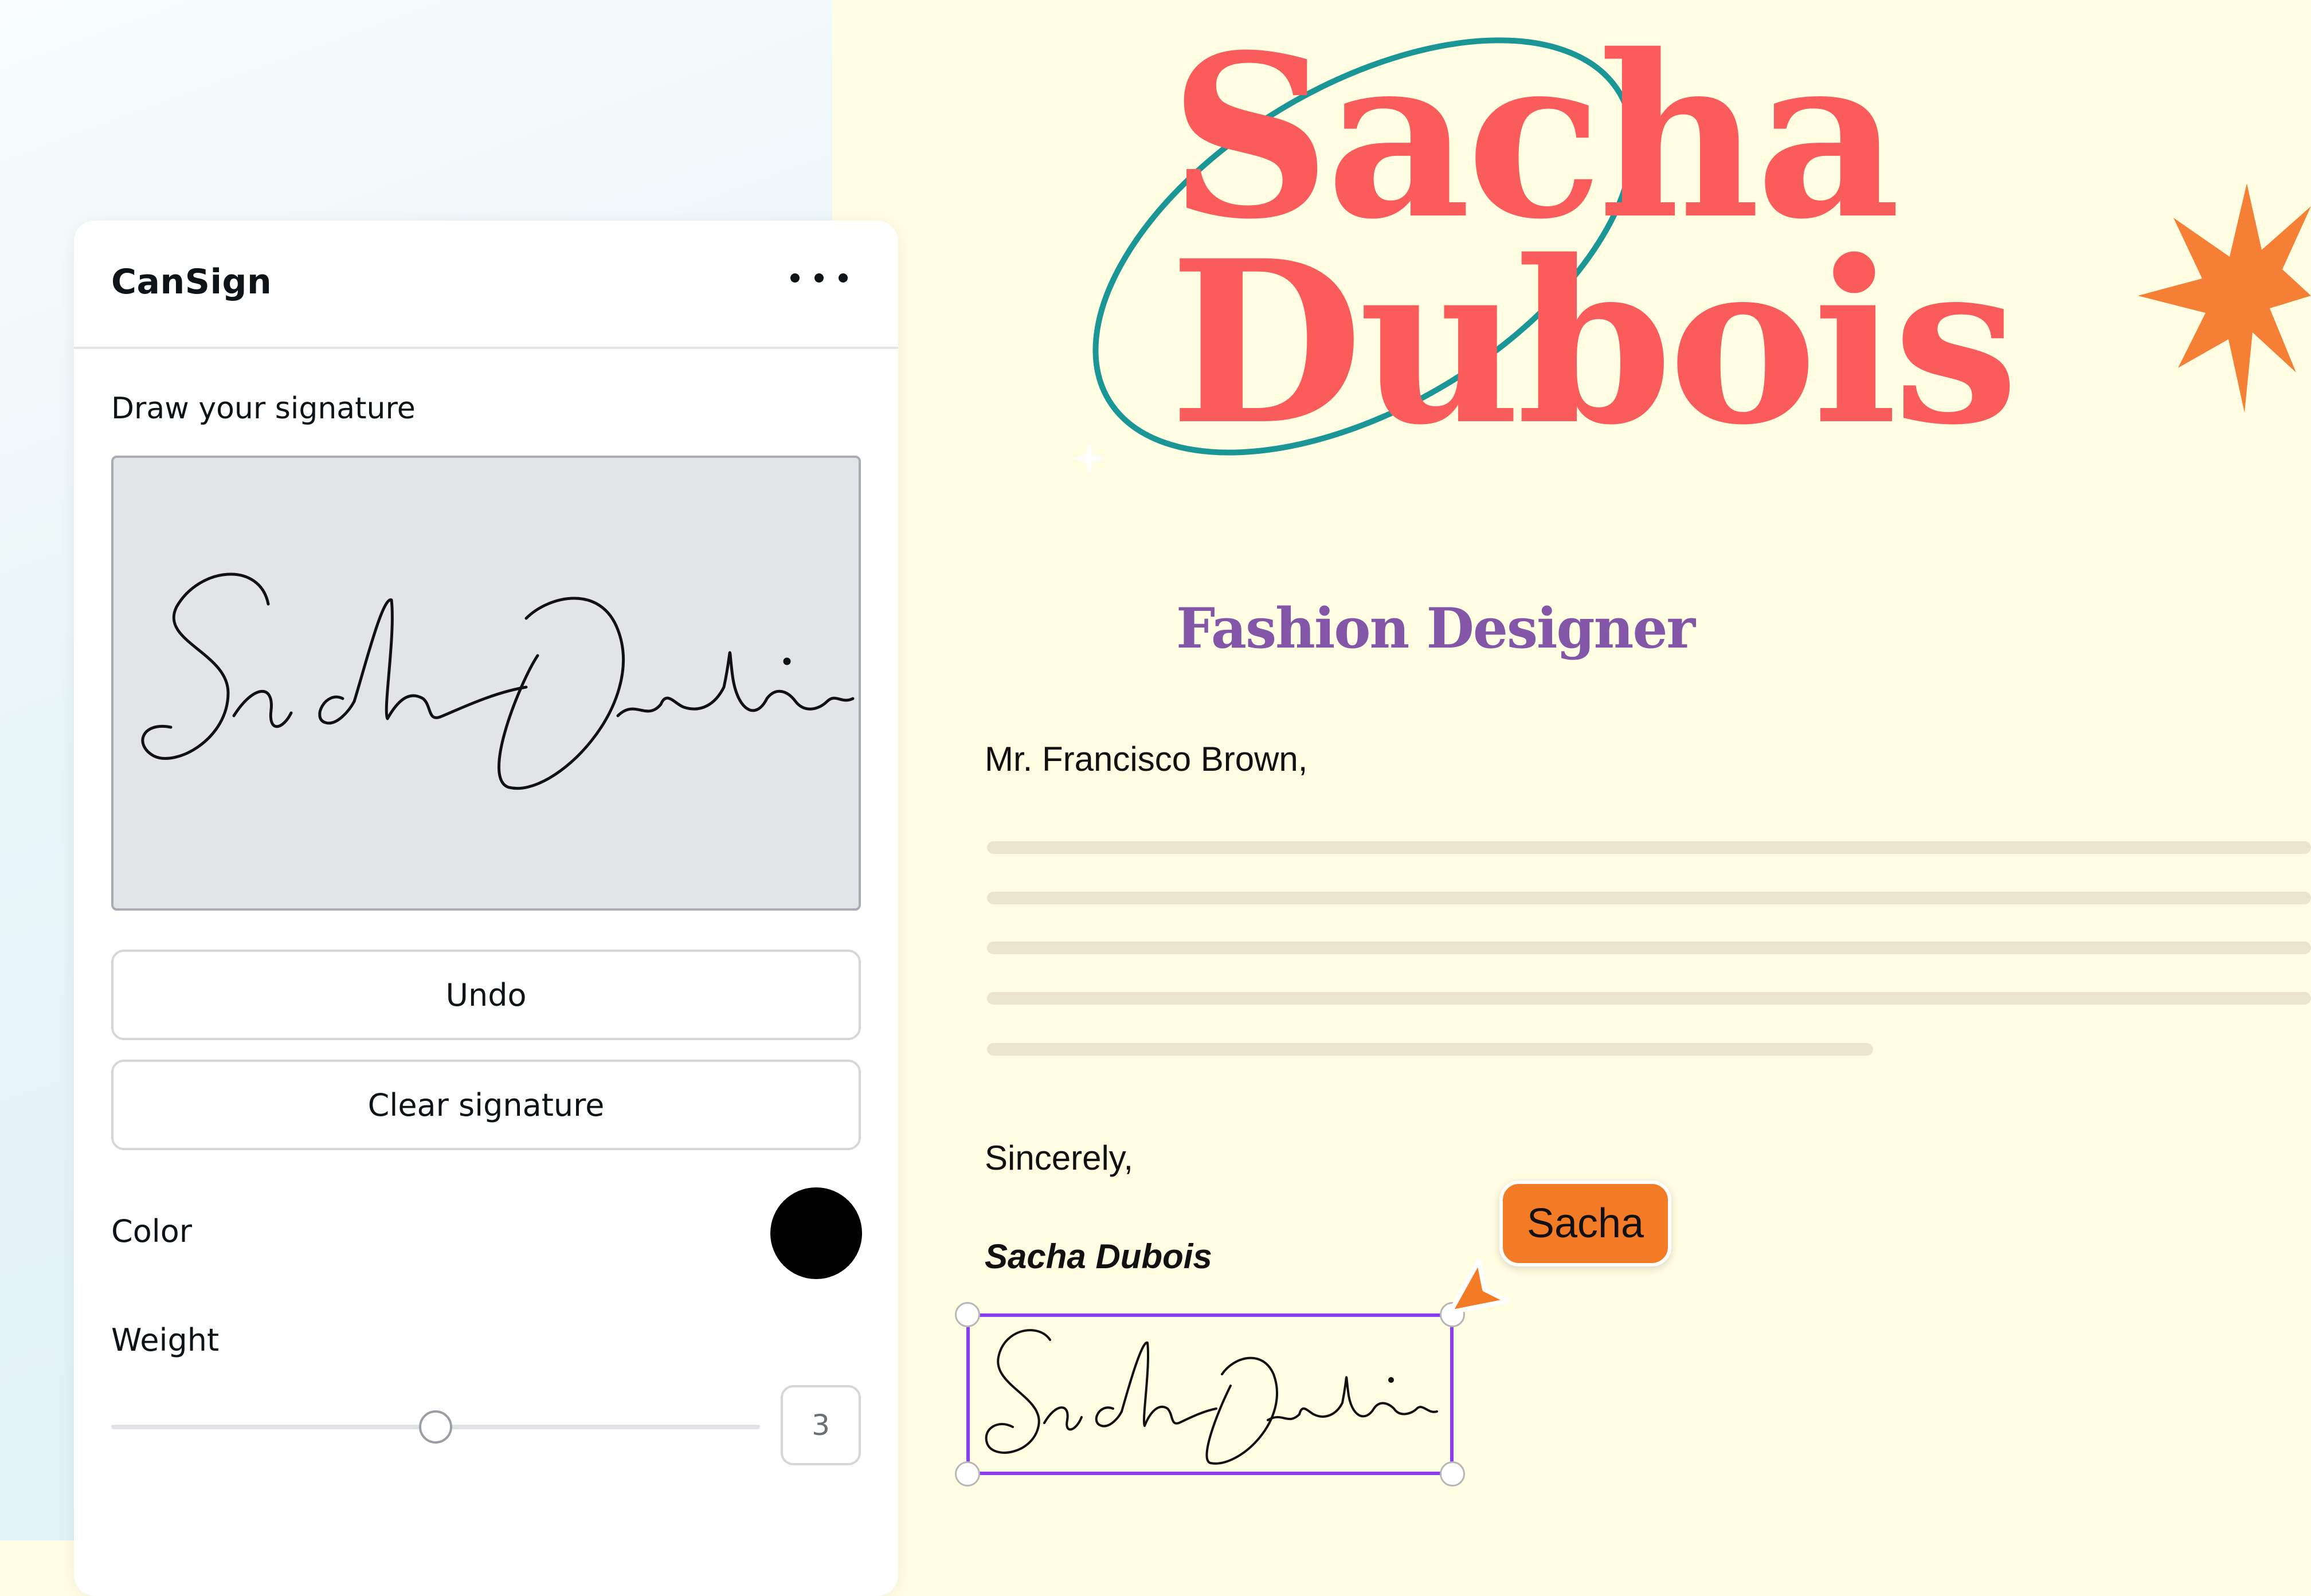 The width and height of the screenshot is (2311, 1596). Describe the element at coordinates (1146, 759) in the screenshot. I see `letter-greeting: Mr. Francisco Brown,` at that location.